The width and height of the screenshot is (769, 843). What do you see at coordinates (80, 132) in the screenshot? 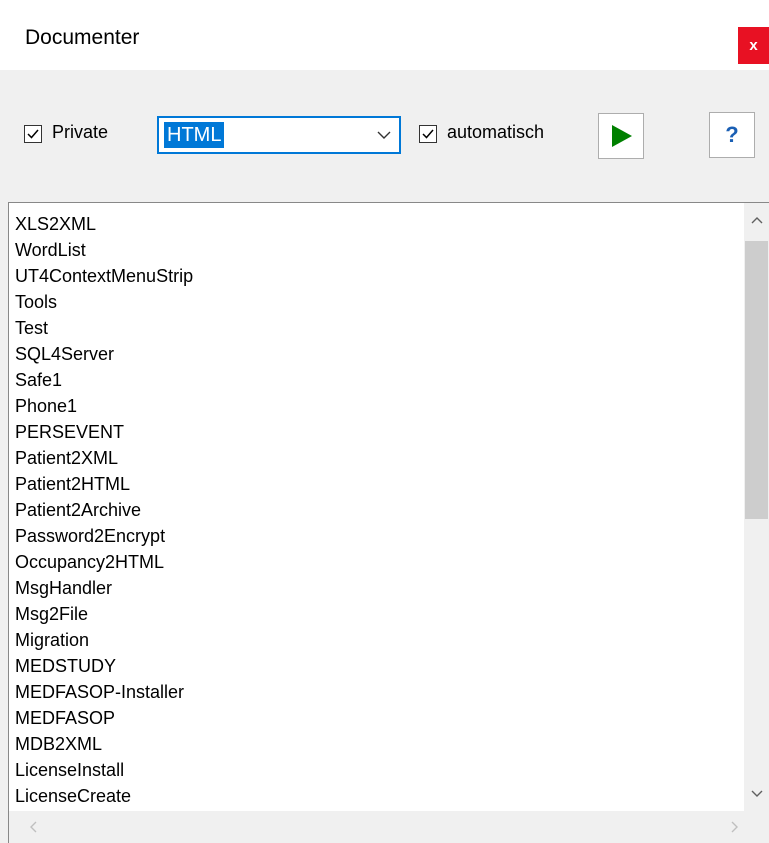
I see `private-label: Private` at bounding box center [80, 132].